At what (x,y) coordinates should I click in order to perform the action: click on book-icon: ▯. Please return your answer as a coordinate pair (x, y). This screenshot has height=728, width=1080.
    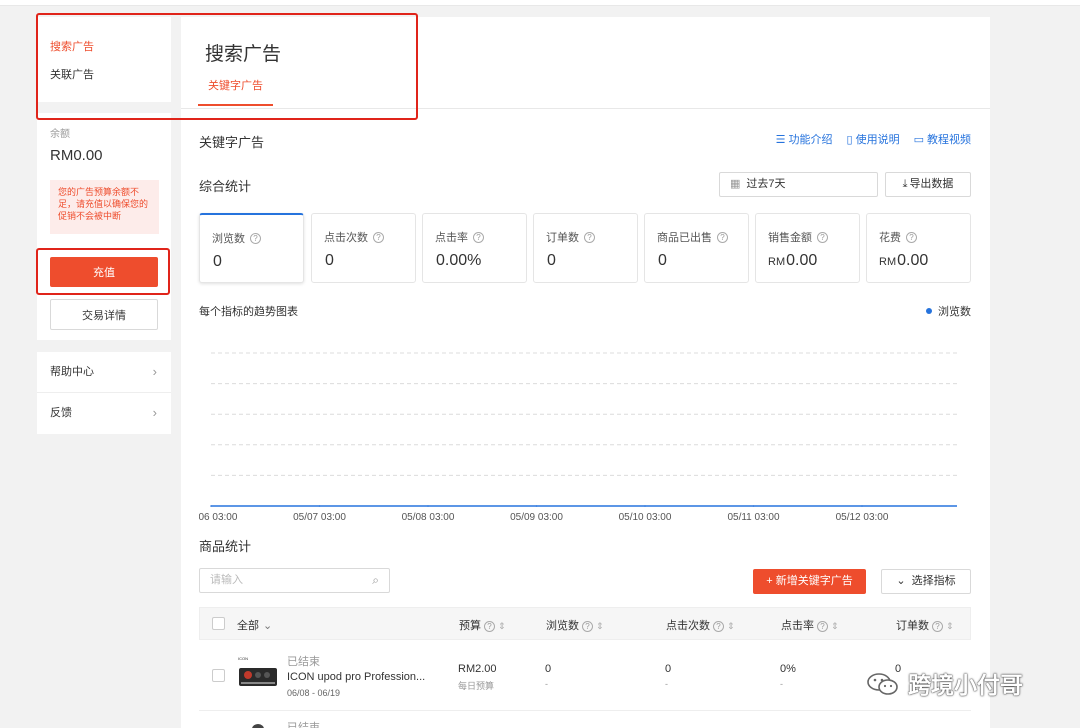
    Looking at the image, I should click on (849, 140).